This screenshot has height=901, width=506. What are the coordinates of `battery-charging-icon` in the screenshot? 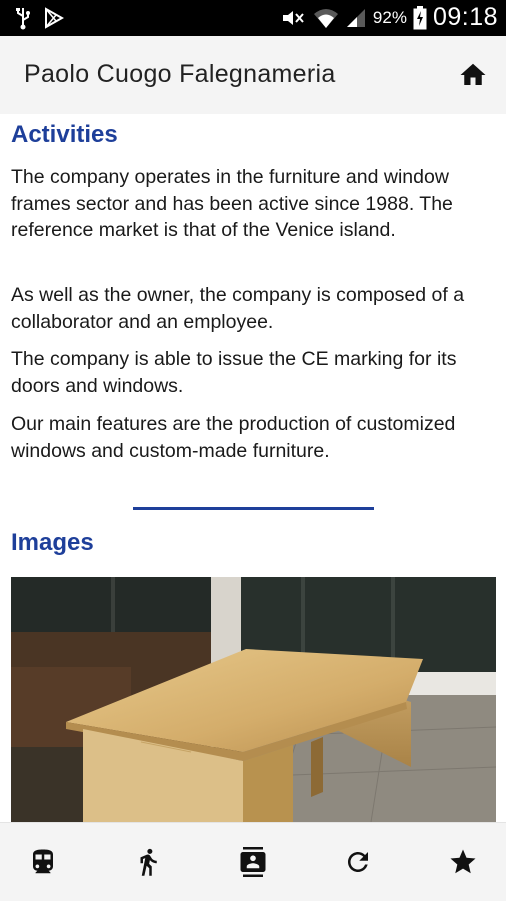 It's located at (420, 17).